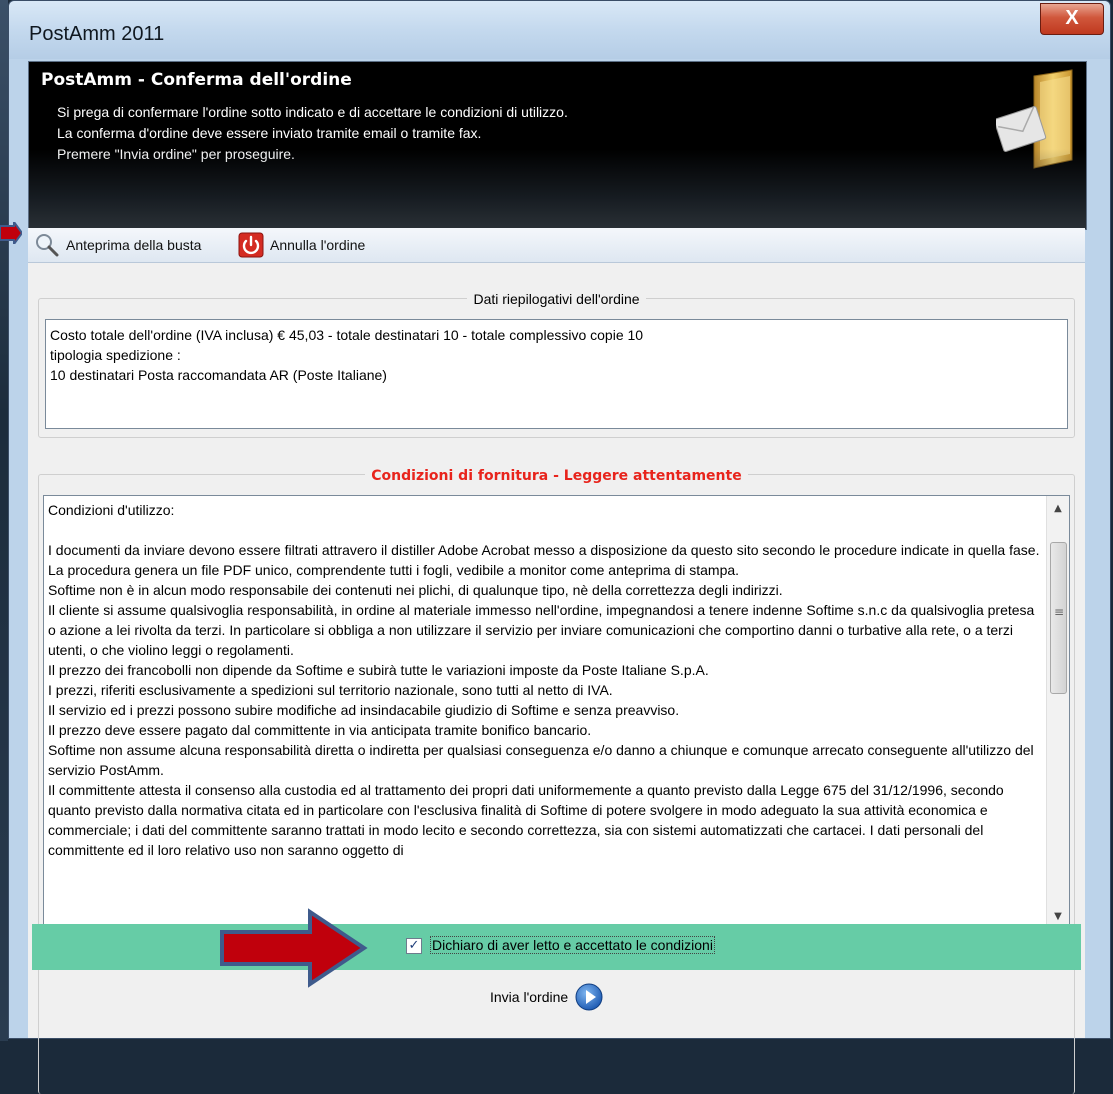  What do you see at coordinates (318, 245) in the screenshot?
I see `cancel-order-label: Annulla l'ordine` at bounding box center [318, 245].